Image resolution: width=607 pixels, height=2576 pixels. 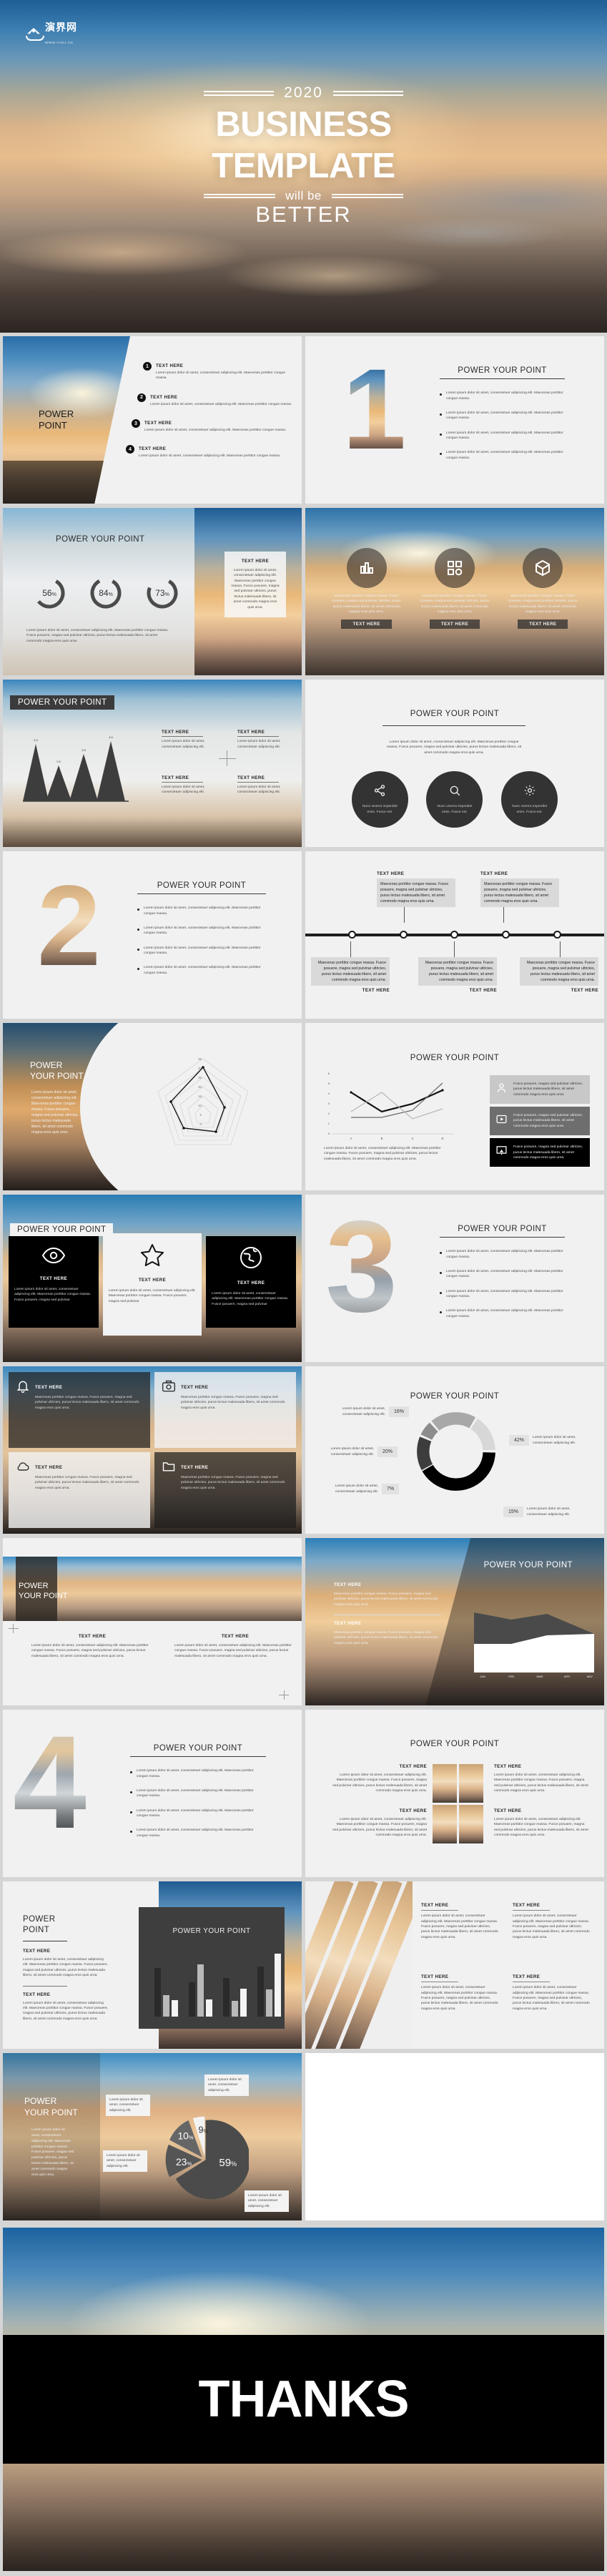 I want to click on svg-text: FEB, so click(x=511, y=1677).